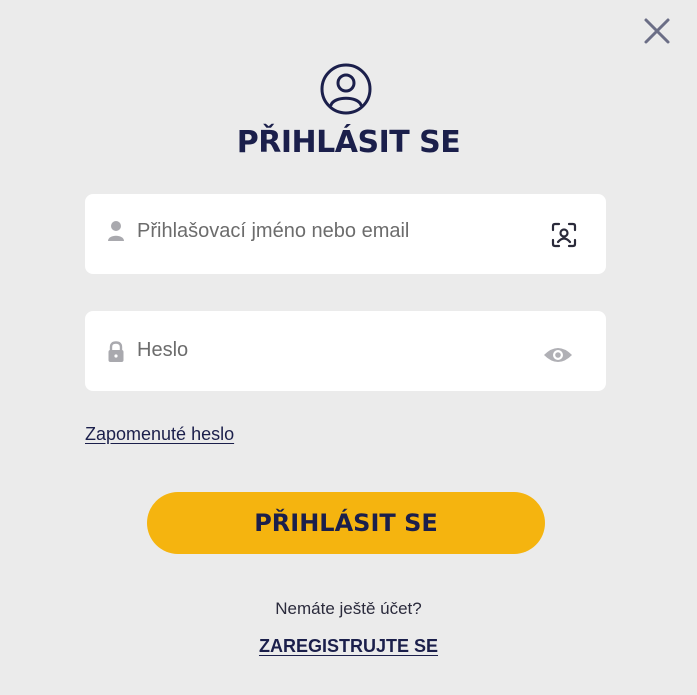  I want to click on eye-icon, so click(558, 355).